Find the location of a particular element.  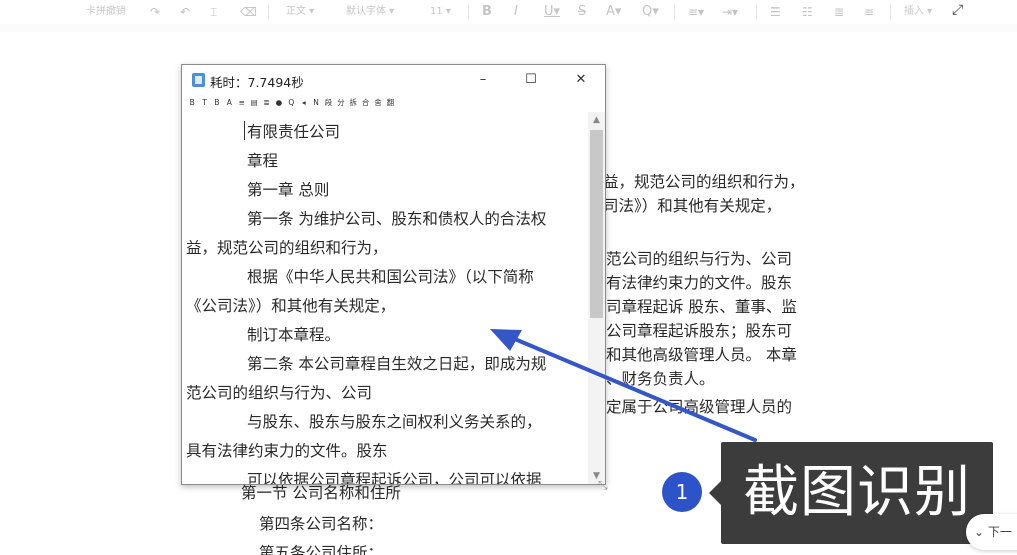

paragraph-style-select: 正文 ▾ is located at coordinates (300, 12).